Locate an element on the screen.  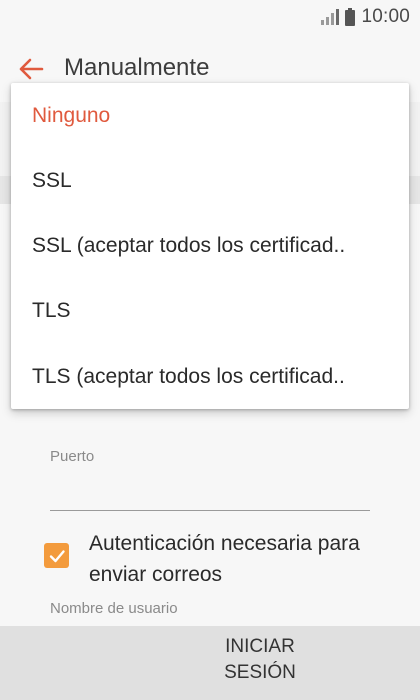
bottom-bar: INICIAR SESIÓN is located at coordinates (210, 663).